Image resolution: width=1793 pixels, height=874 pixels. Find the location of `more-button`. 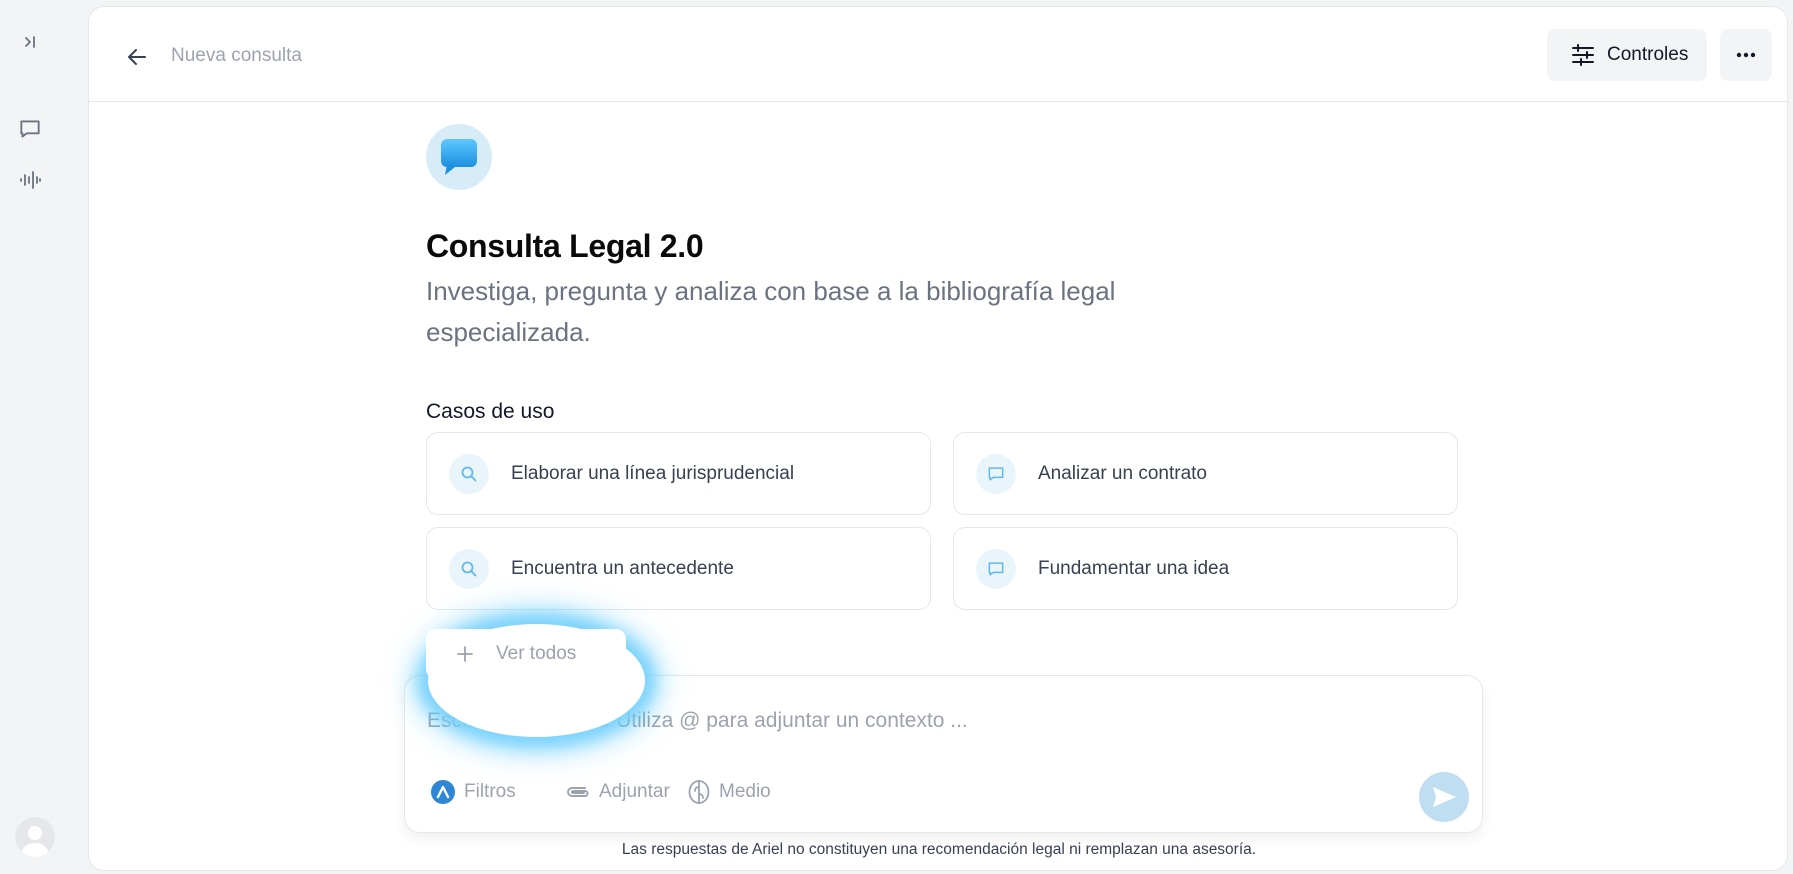

more-button is located at coordinates (1746, 55).